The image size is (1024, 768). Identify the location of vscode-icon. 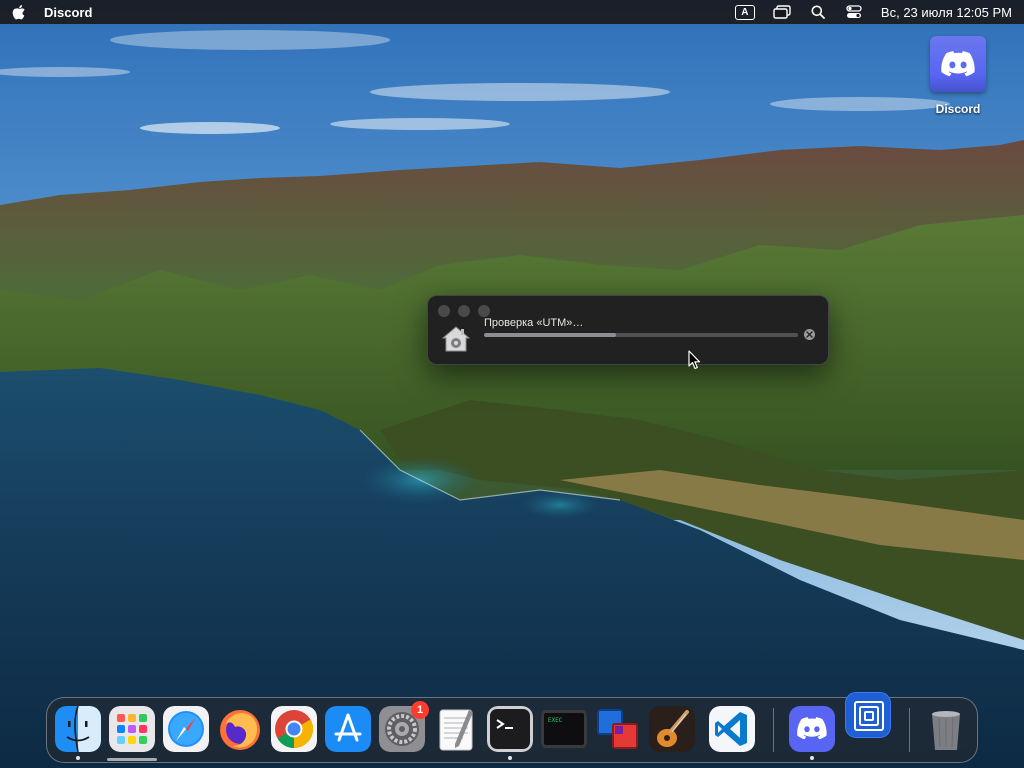
(732, 729).